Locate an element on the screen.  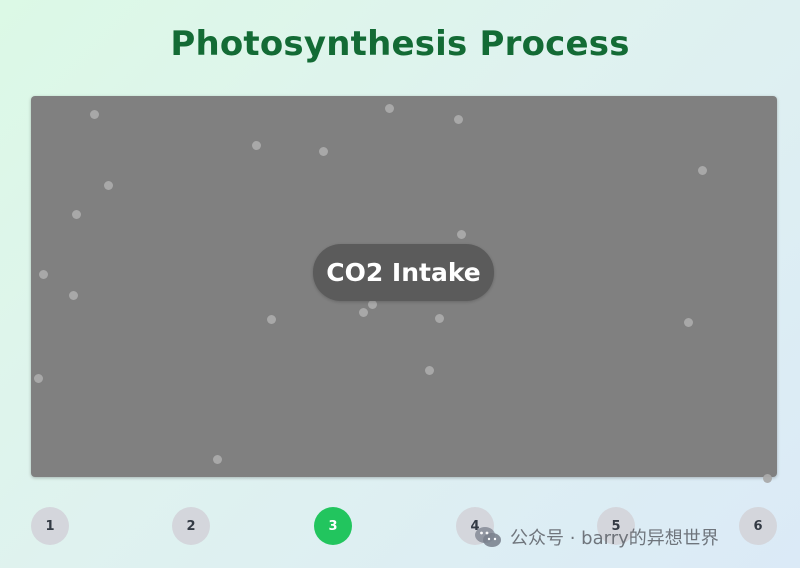
step-button-1: 1 is located at coordinates (50, 526).